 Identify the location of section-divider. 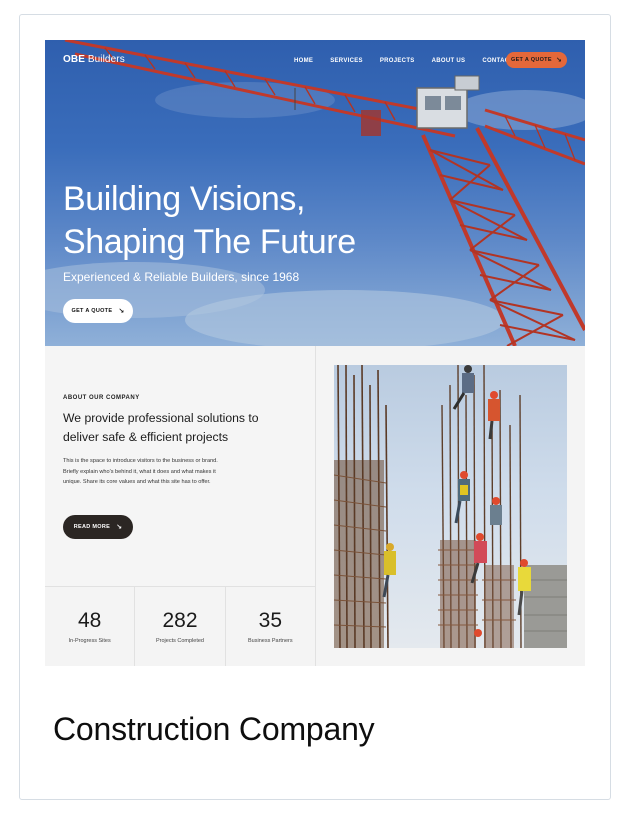
(315, 506).